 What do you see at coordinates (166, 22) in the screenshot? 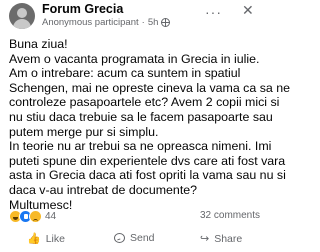
I see `globe-icon` at bounding box center [166, 22].